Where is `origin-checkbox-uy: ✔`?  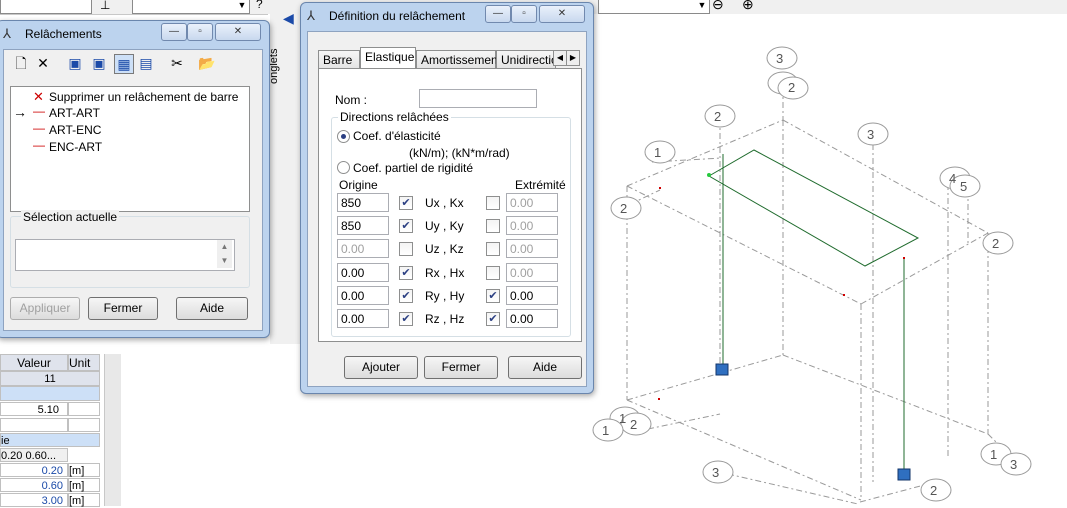
origin-checkbox-uy: ✔ is located at coordinates (406, 226).